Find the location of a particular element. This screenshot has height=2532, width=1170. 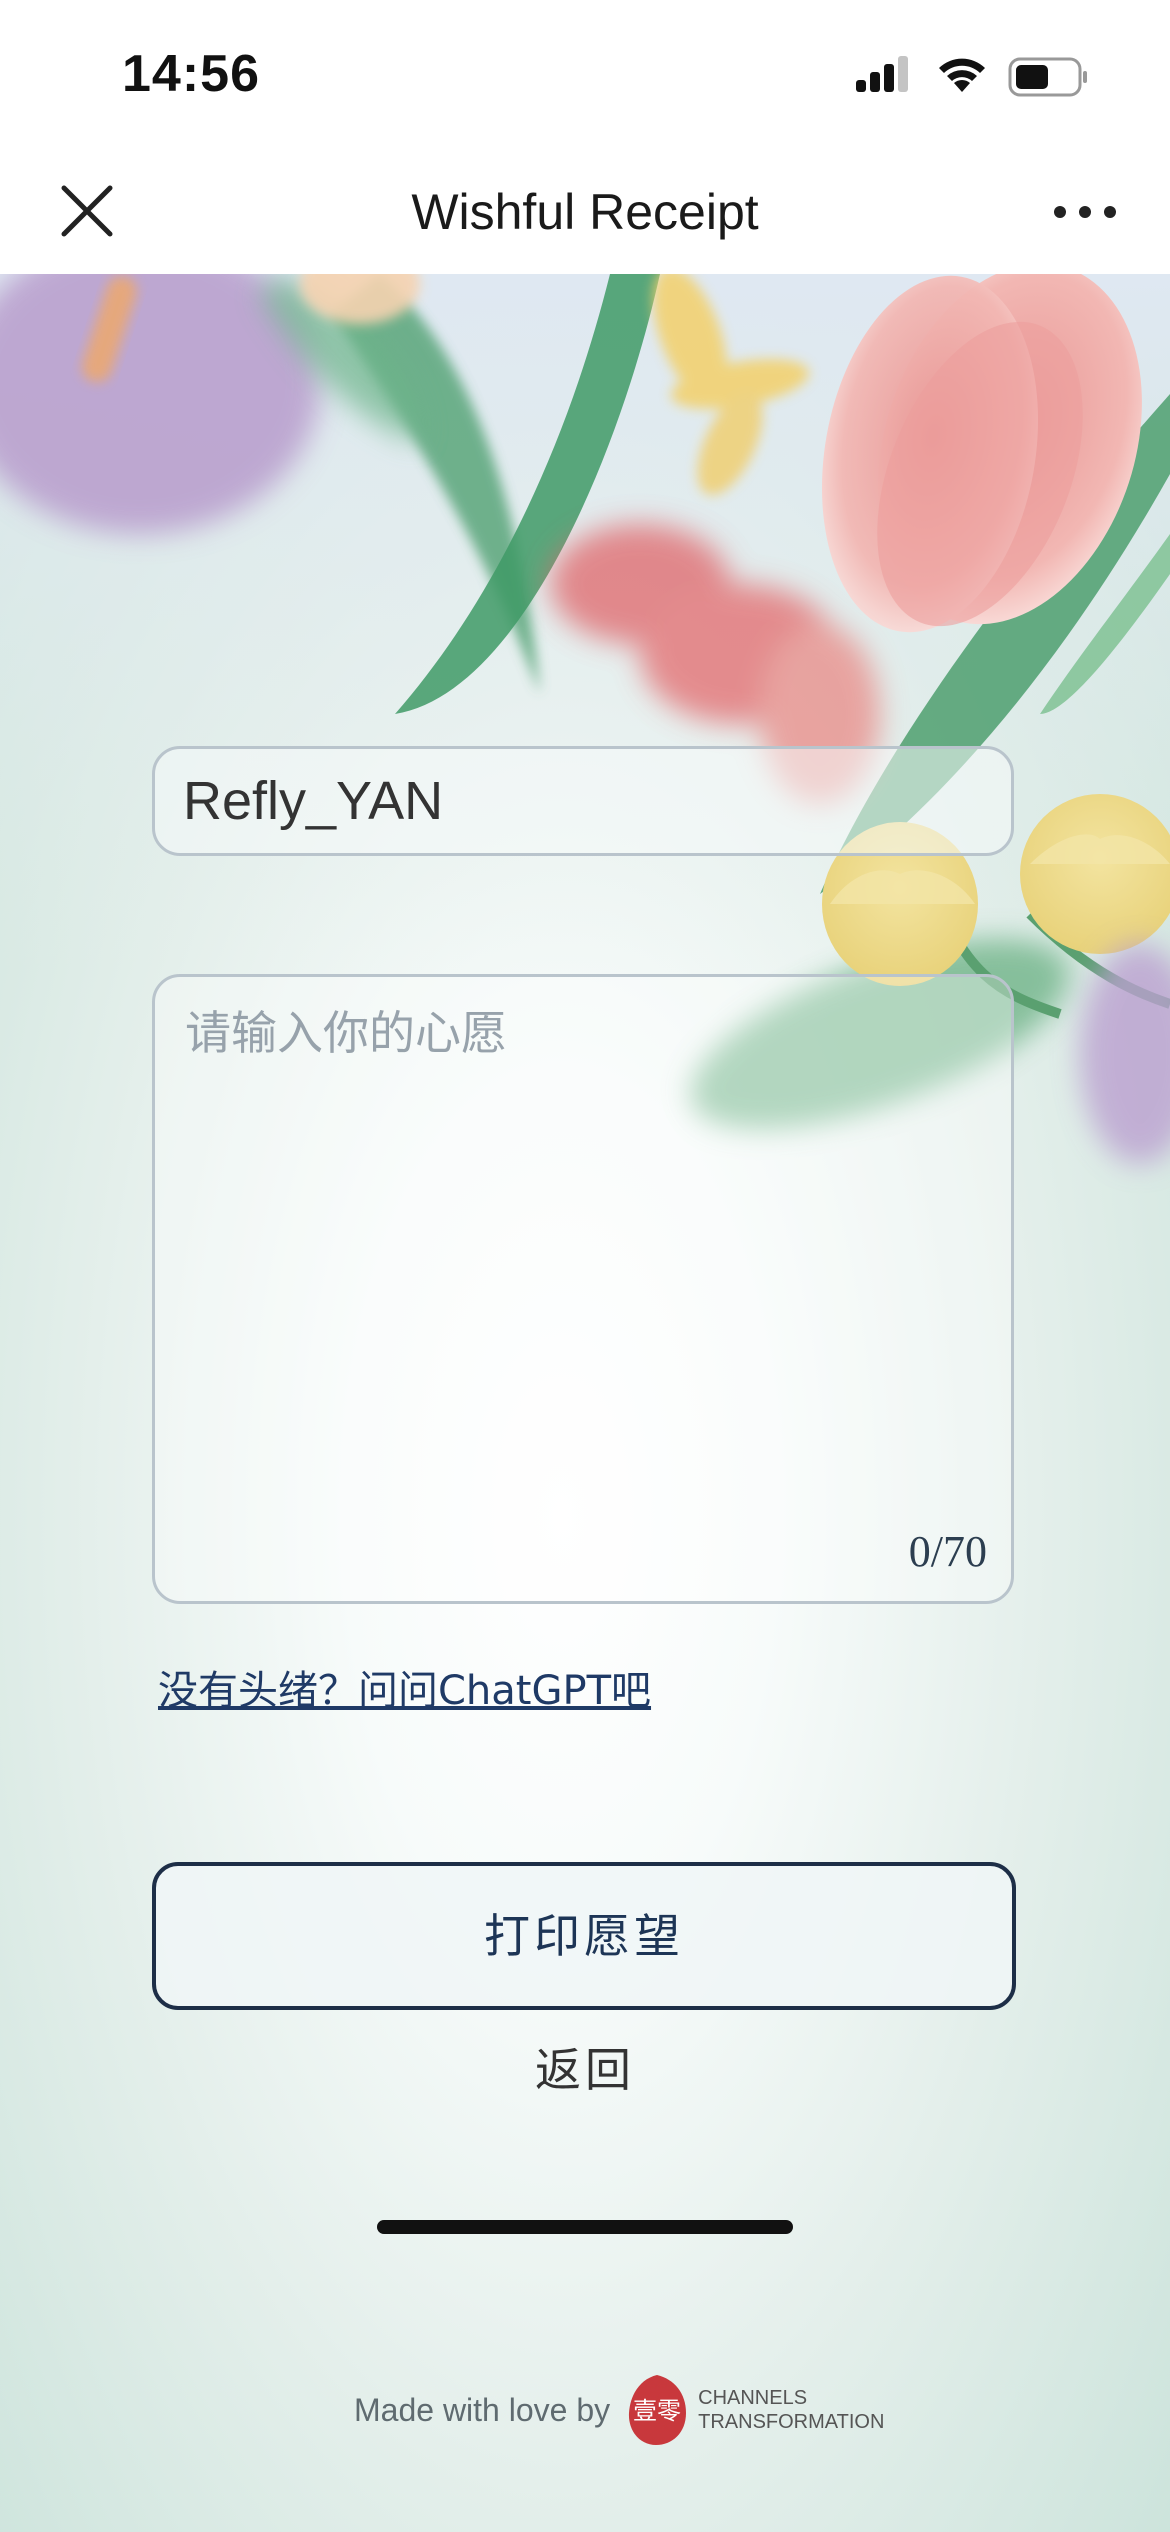

status-time: 14:56 is located at coordinates (191, 74).